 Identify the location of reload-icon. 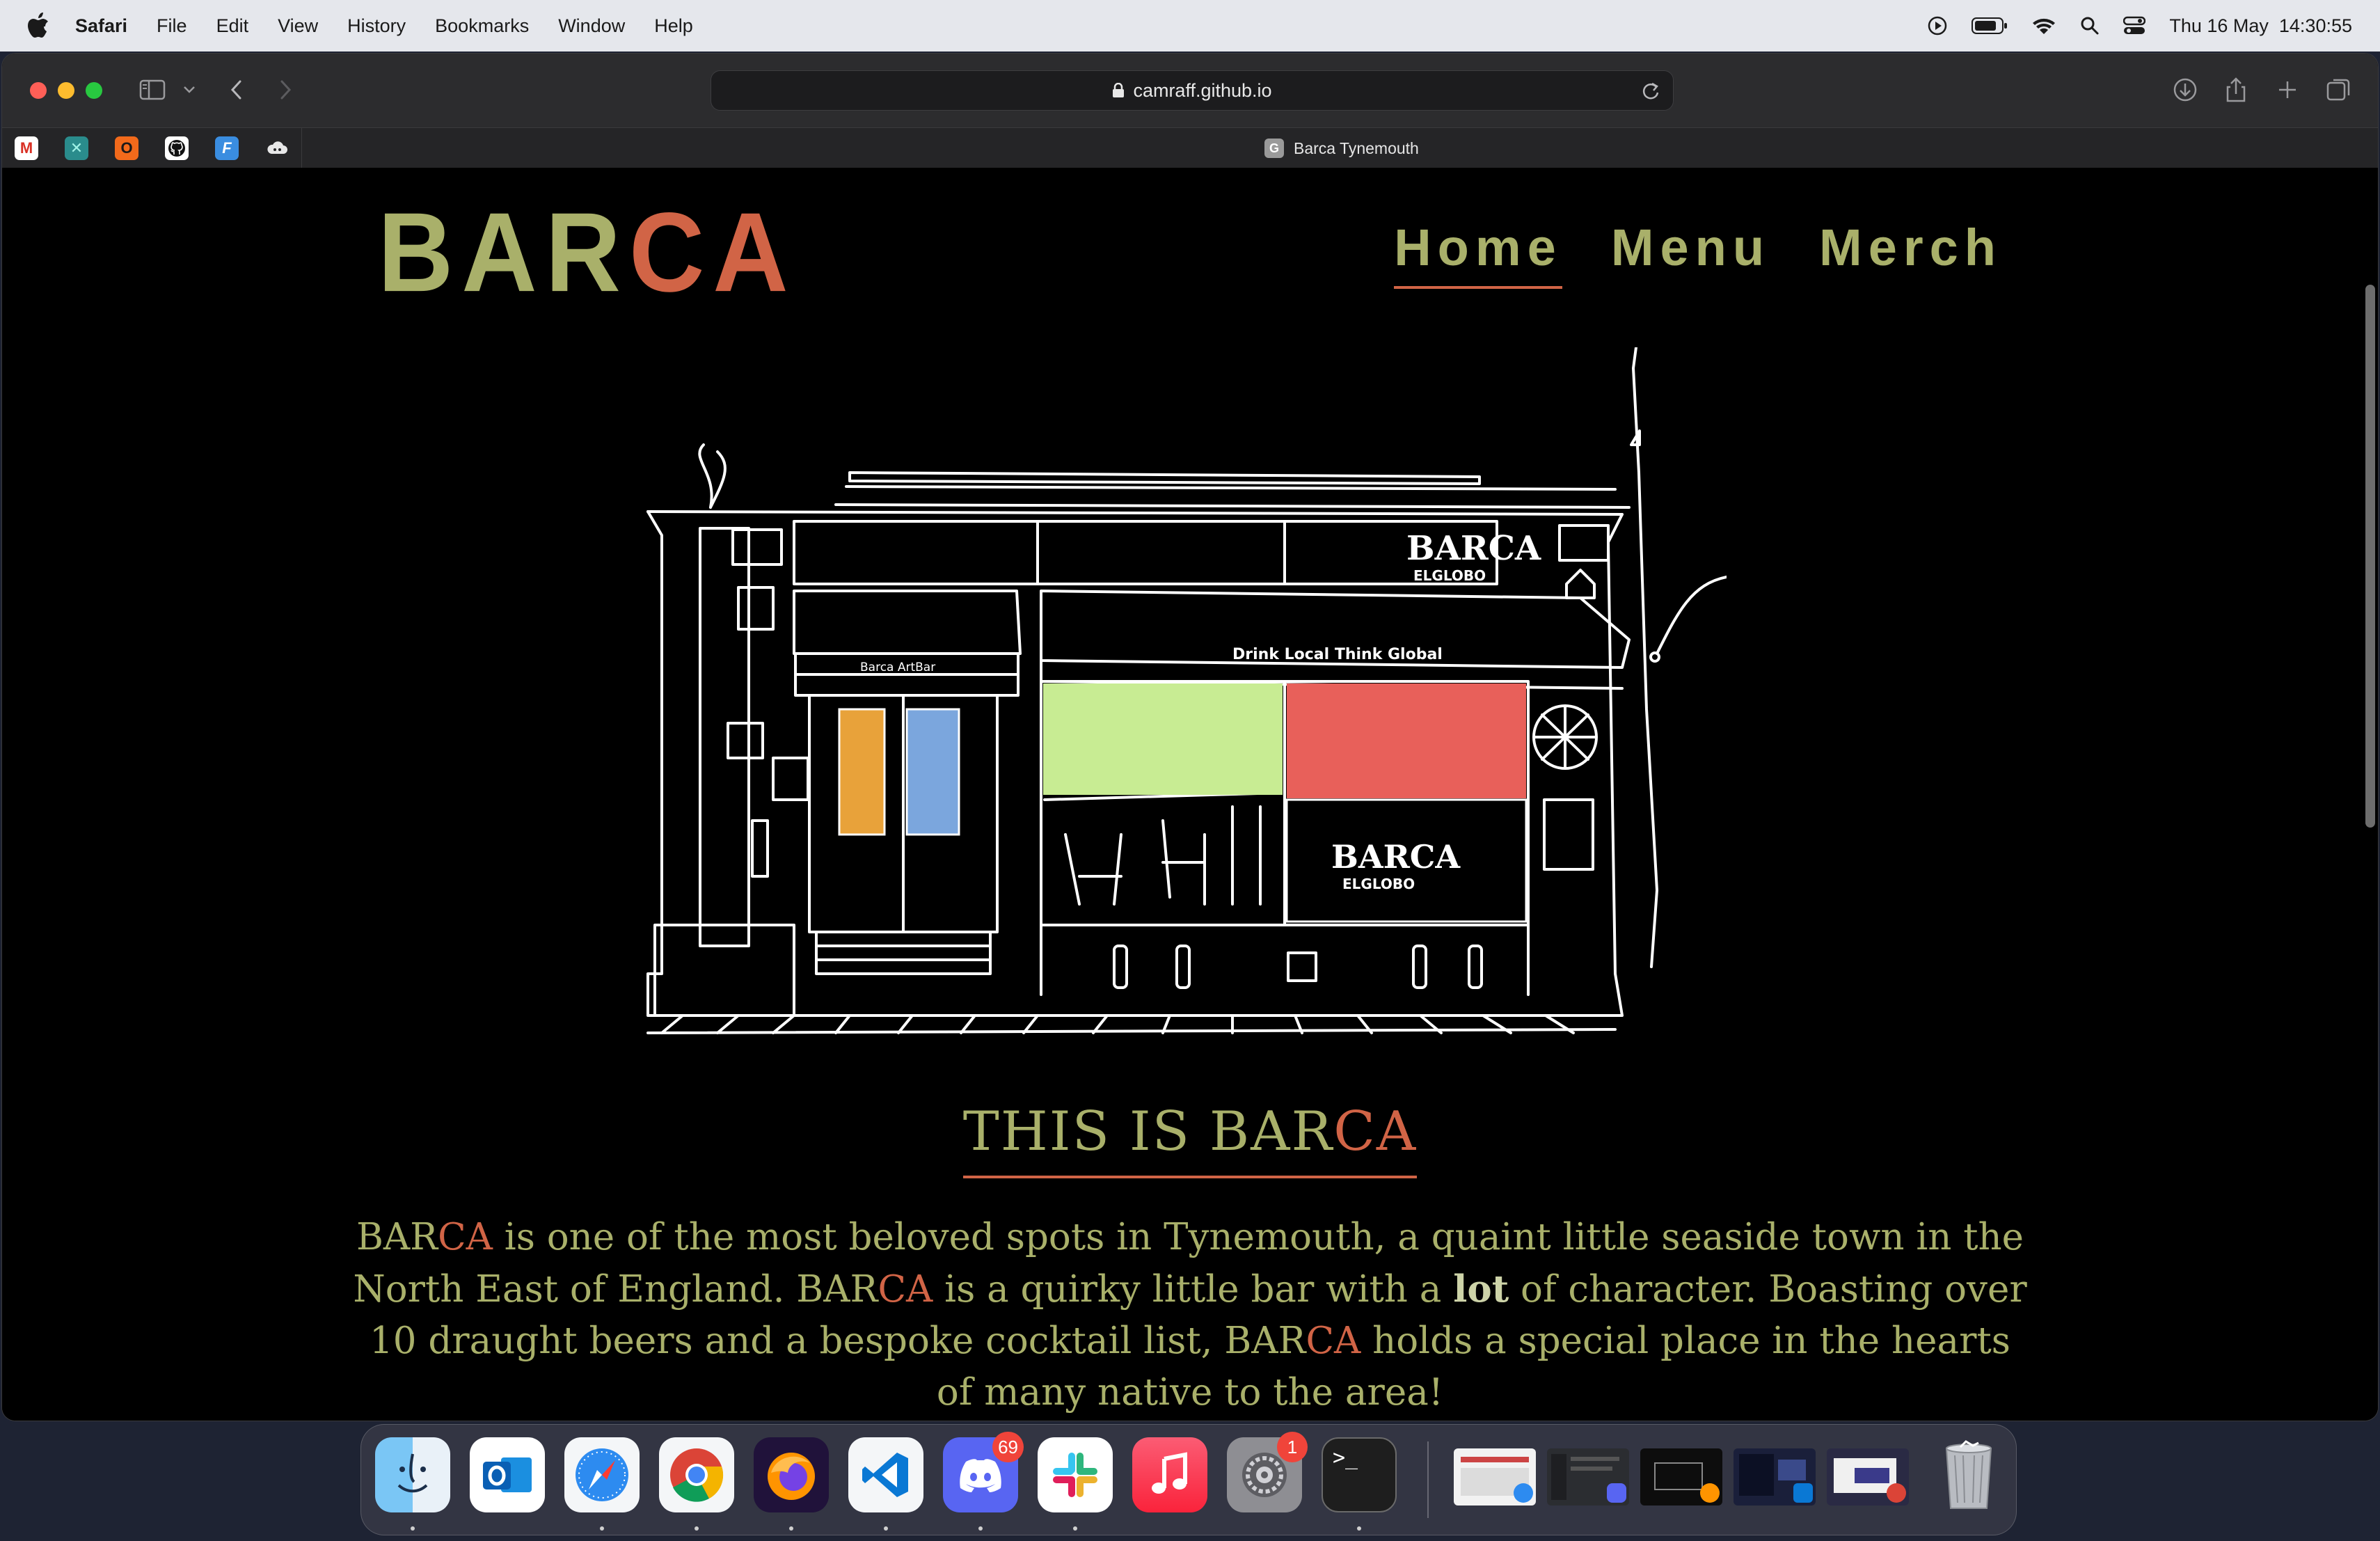
(1650, 91).